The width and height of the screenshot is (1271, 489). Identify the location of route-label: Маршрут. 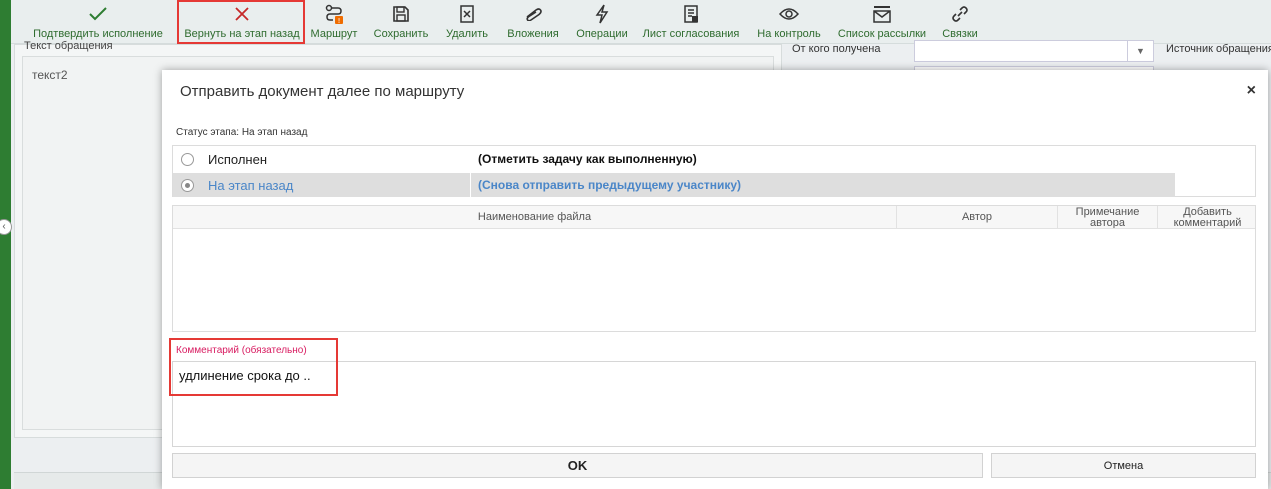
(334, 34).